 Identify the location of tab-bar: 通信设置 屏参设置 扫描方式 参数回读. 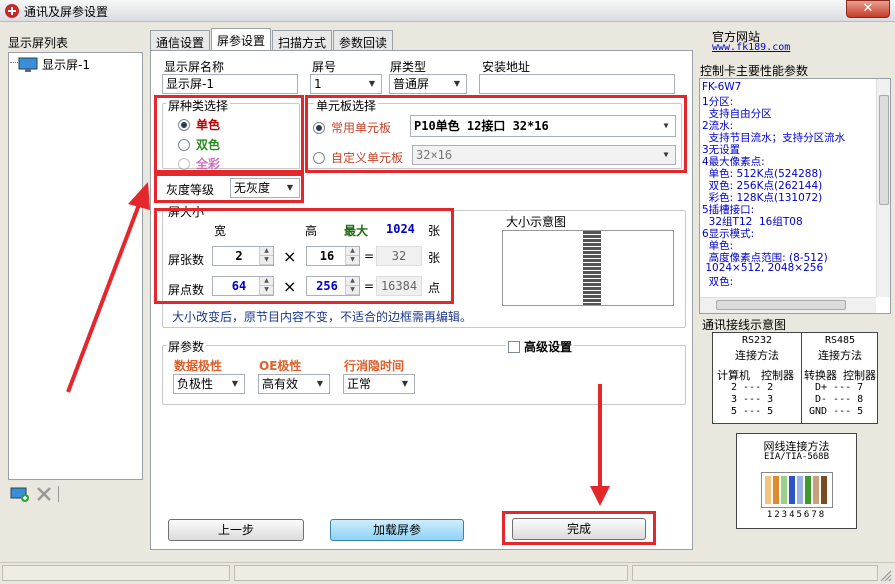
(272, 39).